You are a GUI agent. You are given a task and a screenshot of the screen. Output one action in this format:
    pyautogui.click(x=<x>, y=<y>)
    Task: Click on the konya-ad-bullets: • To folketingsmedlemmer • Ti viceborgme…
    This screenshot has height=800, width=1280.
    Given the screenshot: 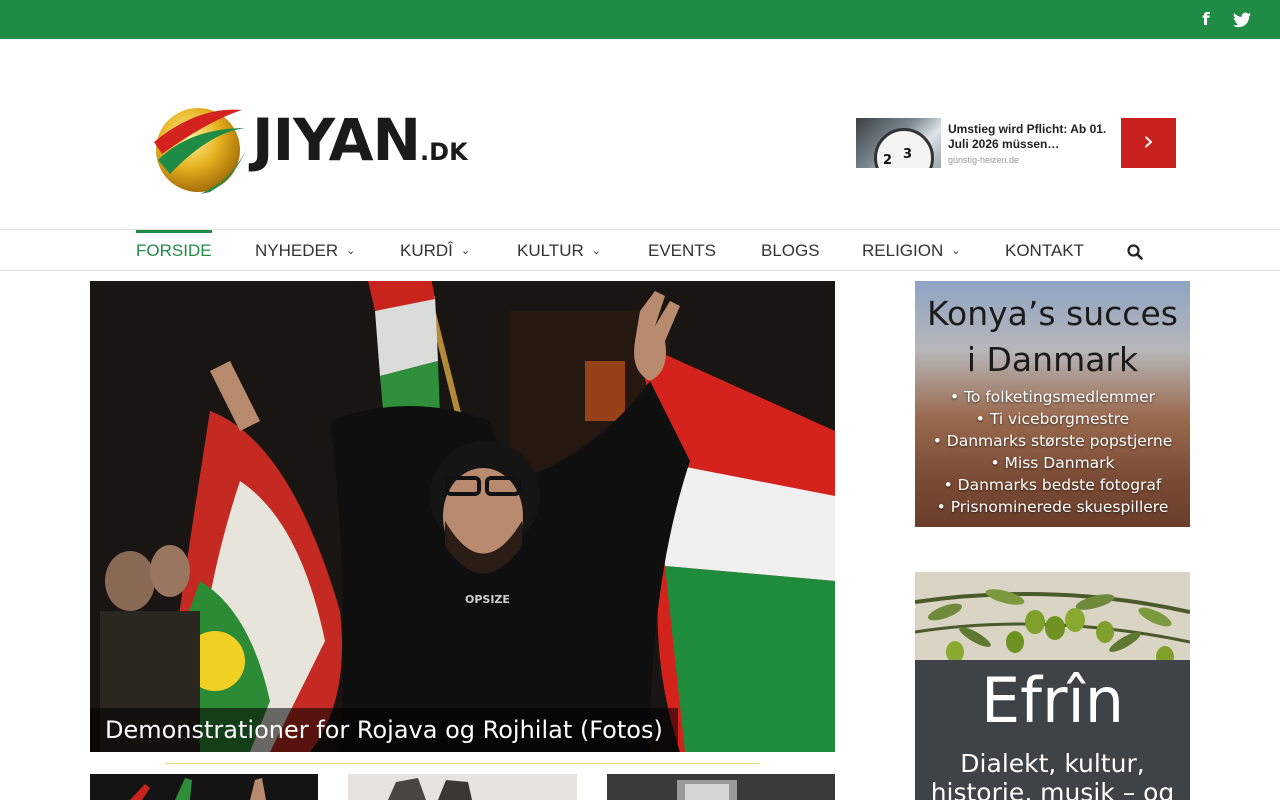 What is the action you would take?
    pyautogui.click(x=1052, y=452)
    